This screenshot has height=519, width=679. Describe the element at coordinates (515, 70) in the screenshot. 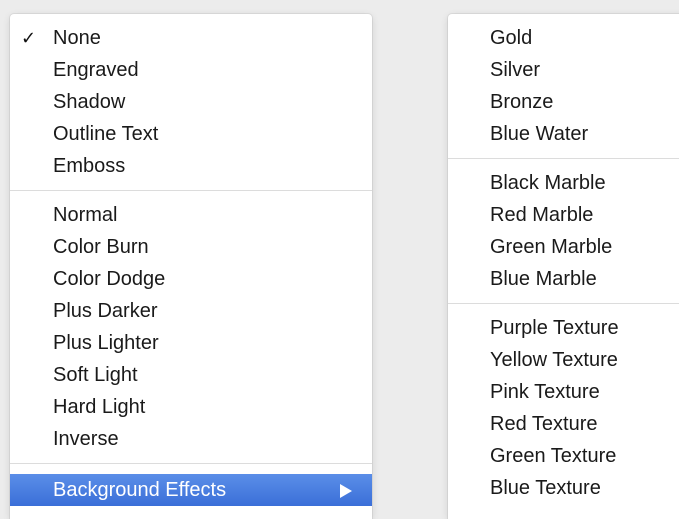

I see `menu-item-label: Silver` at that location.